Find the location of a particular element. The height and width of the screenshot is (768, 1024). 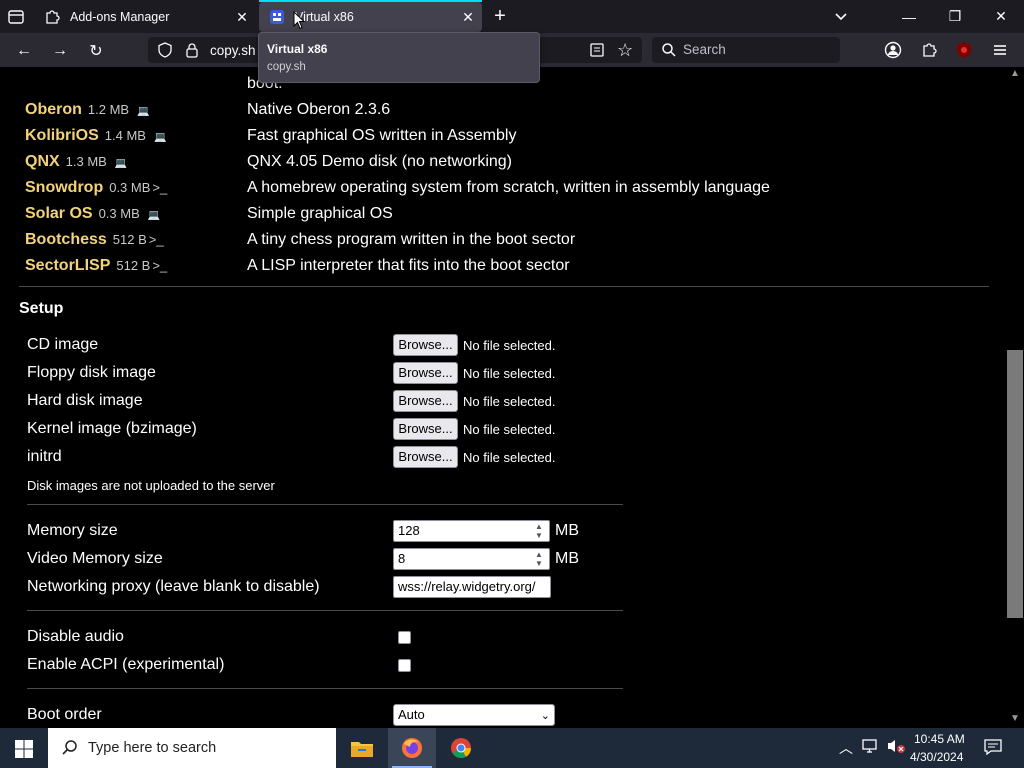

os-link: Snowdrop 0.3 MB >_ is located at coordinates (96, 188).